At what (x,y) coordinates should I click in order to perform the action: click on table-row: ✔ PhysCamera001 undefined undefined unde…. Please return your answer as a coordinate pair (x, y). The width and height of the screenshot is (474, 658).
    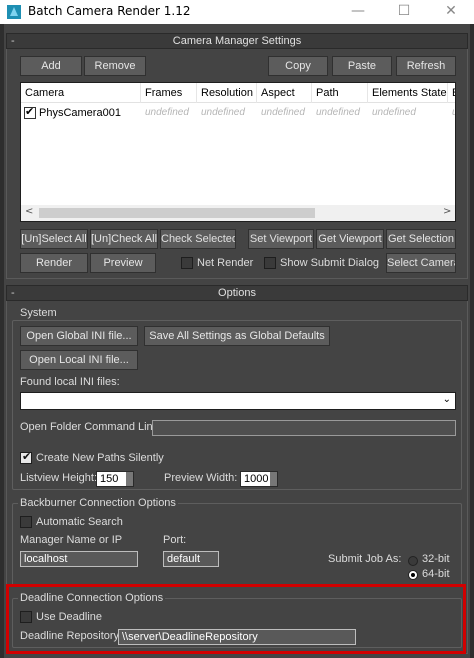
    Looking at the image, I should click on (238, 113).